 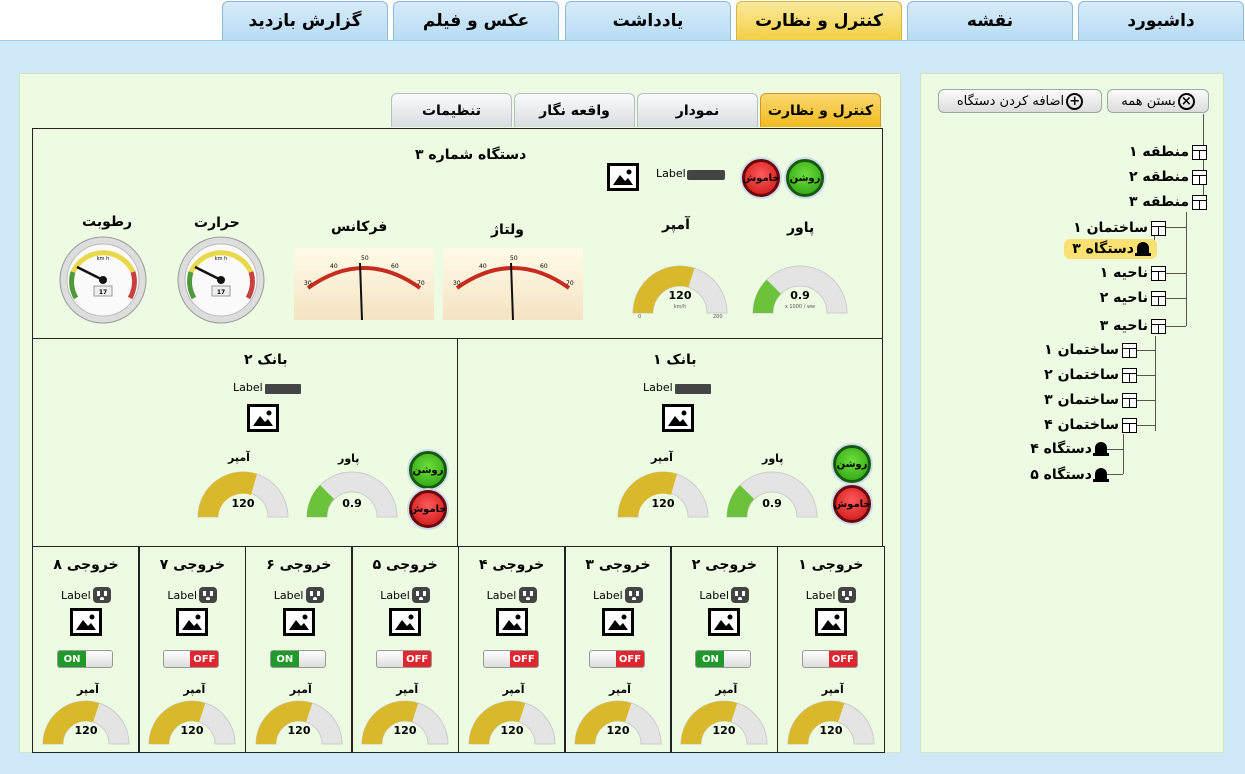 What do you see at coordinates (1168, 177) in the screenshot?
I see `tree-item-region-2: منطقه ۲` at bounding box center [1168, 177].